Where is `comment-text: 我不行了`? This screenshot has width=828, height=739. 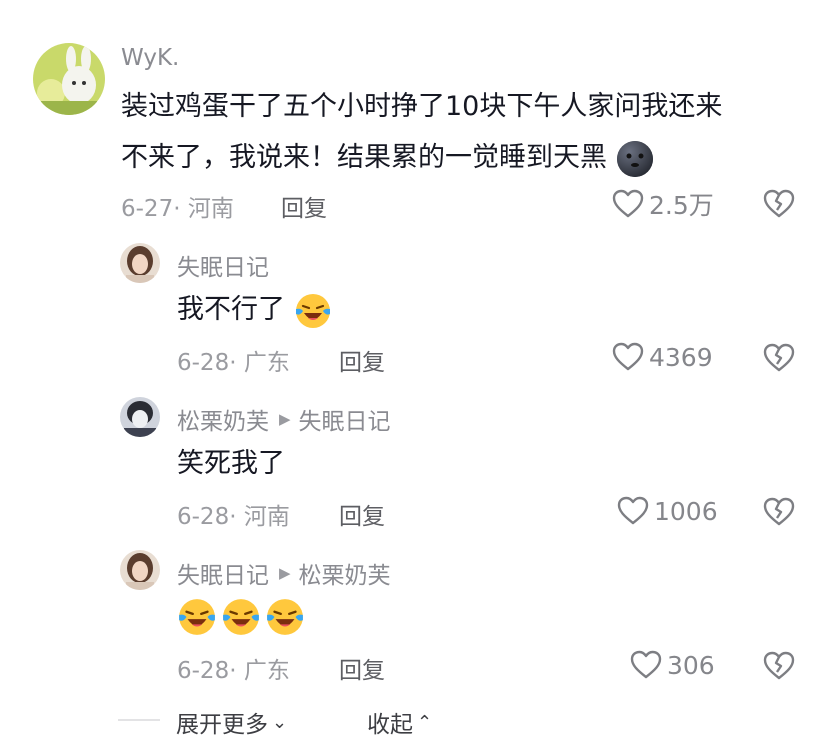
comment-text: 我不行了 is located at coordinates (254, 310).